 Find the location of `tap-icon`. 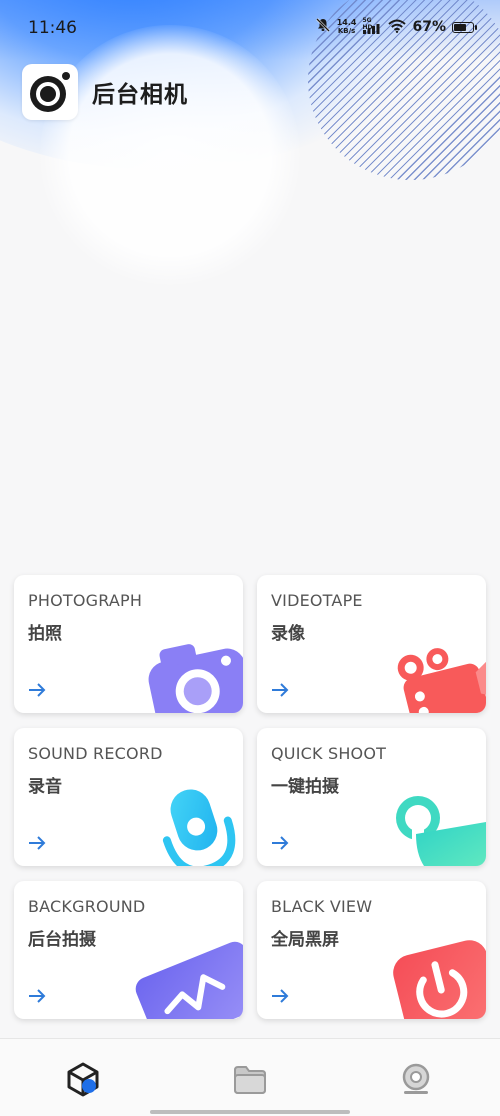

tap-icon is located at coordinates (441, 831).